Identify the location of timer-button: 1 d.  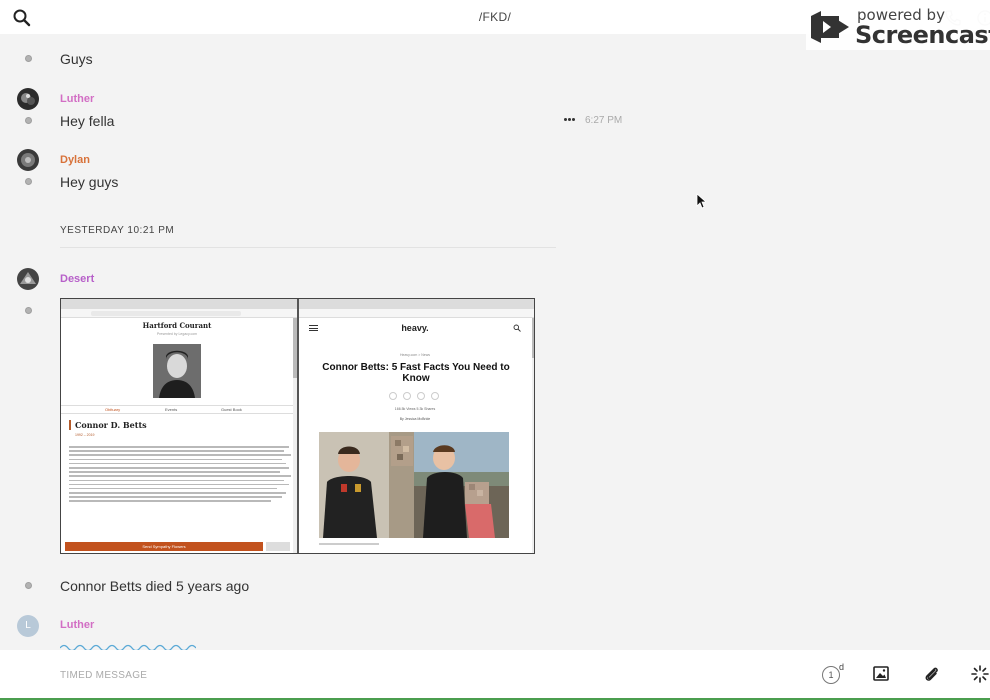
(833, 674).